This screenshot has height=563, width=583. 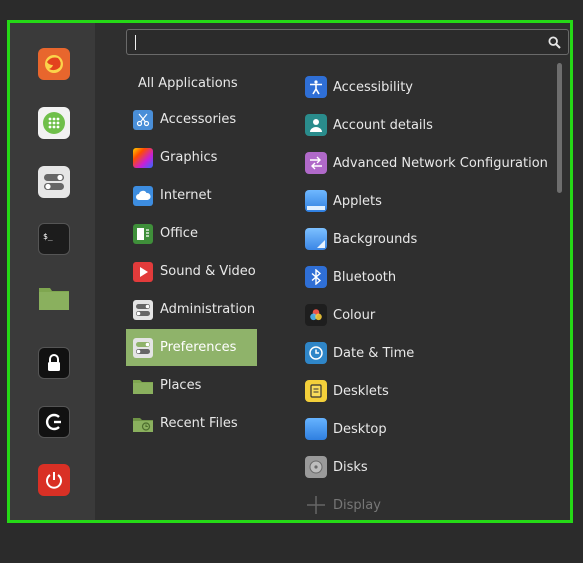 I want to click on app-label: Backgrounds, so click(x=375, y=239).